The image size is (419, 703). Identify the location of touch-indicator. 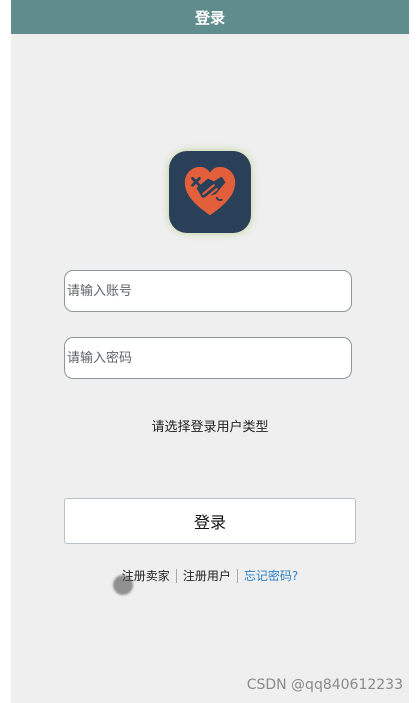
(123, 585).